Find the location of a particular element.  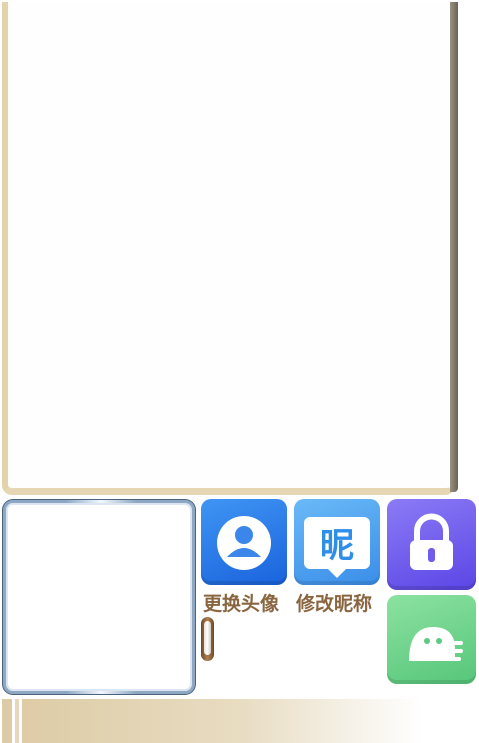

change-nickname-label: 修改昵称 is located at coordinates (334, 602).